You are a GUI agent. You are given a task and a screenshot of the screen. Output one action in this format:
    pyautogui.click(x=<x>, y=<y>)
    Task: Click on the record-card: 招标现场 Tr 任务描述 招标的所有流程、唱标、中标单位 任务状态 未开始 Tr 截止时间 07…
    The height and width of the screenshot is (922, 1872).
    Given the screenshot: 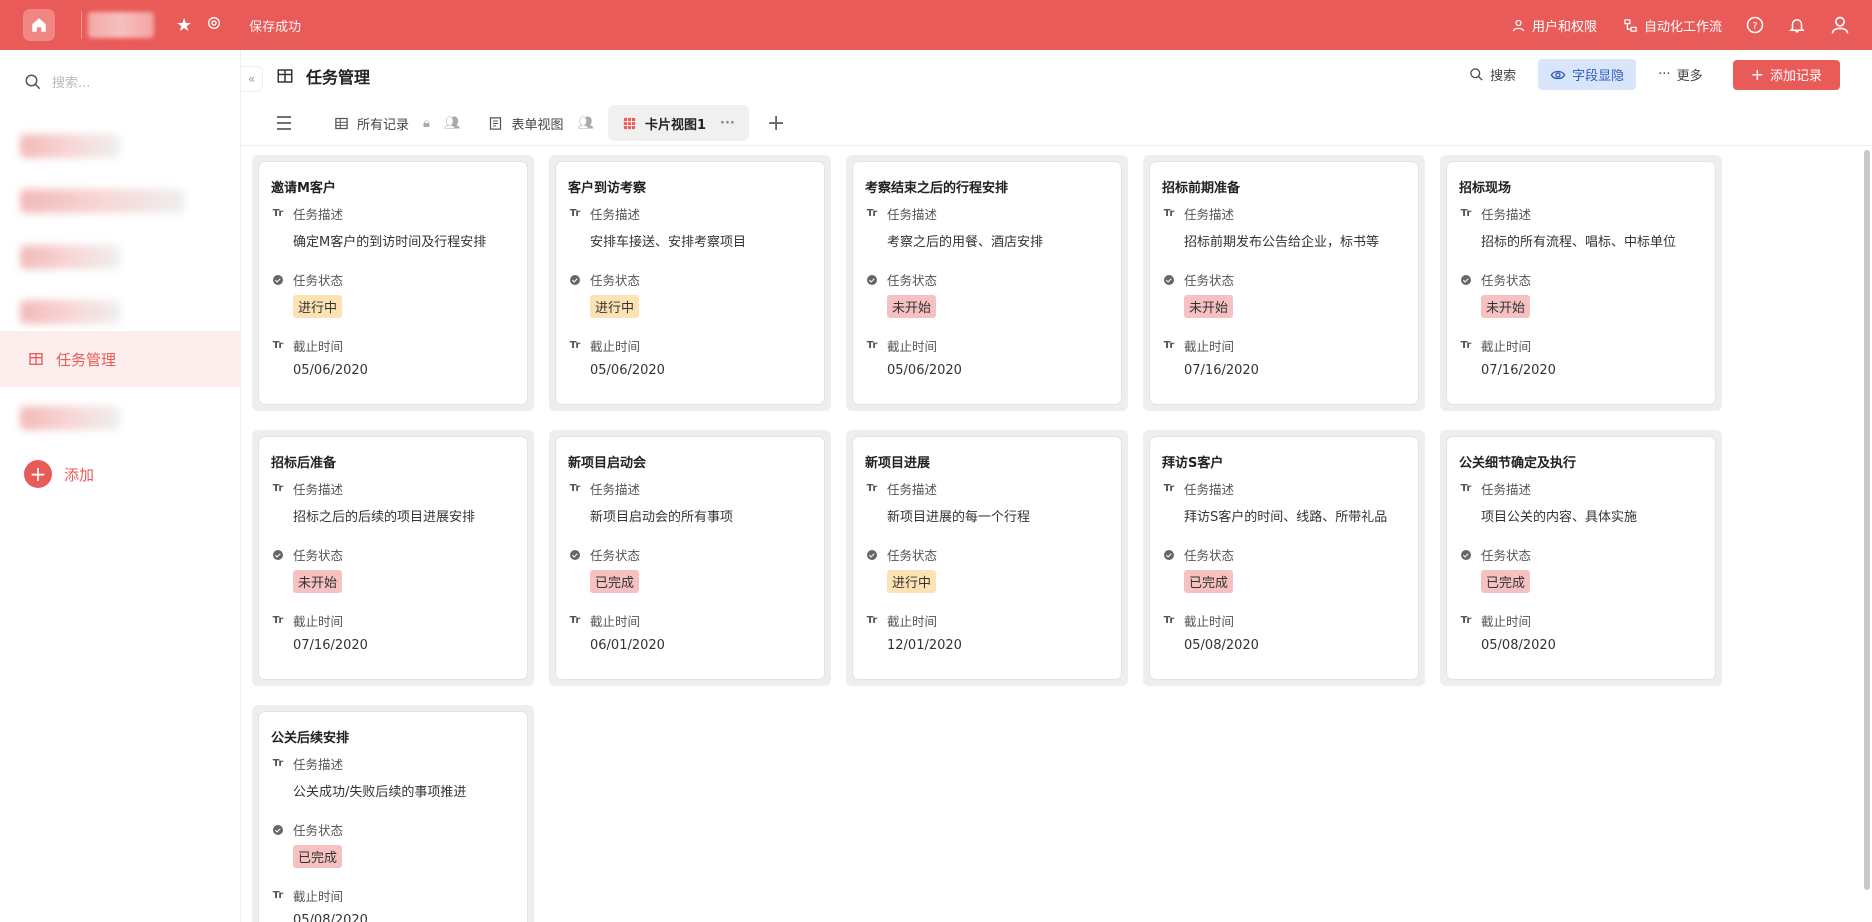 What is the action you would take?
    pyautogui.click(x=1581, y=283)
    